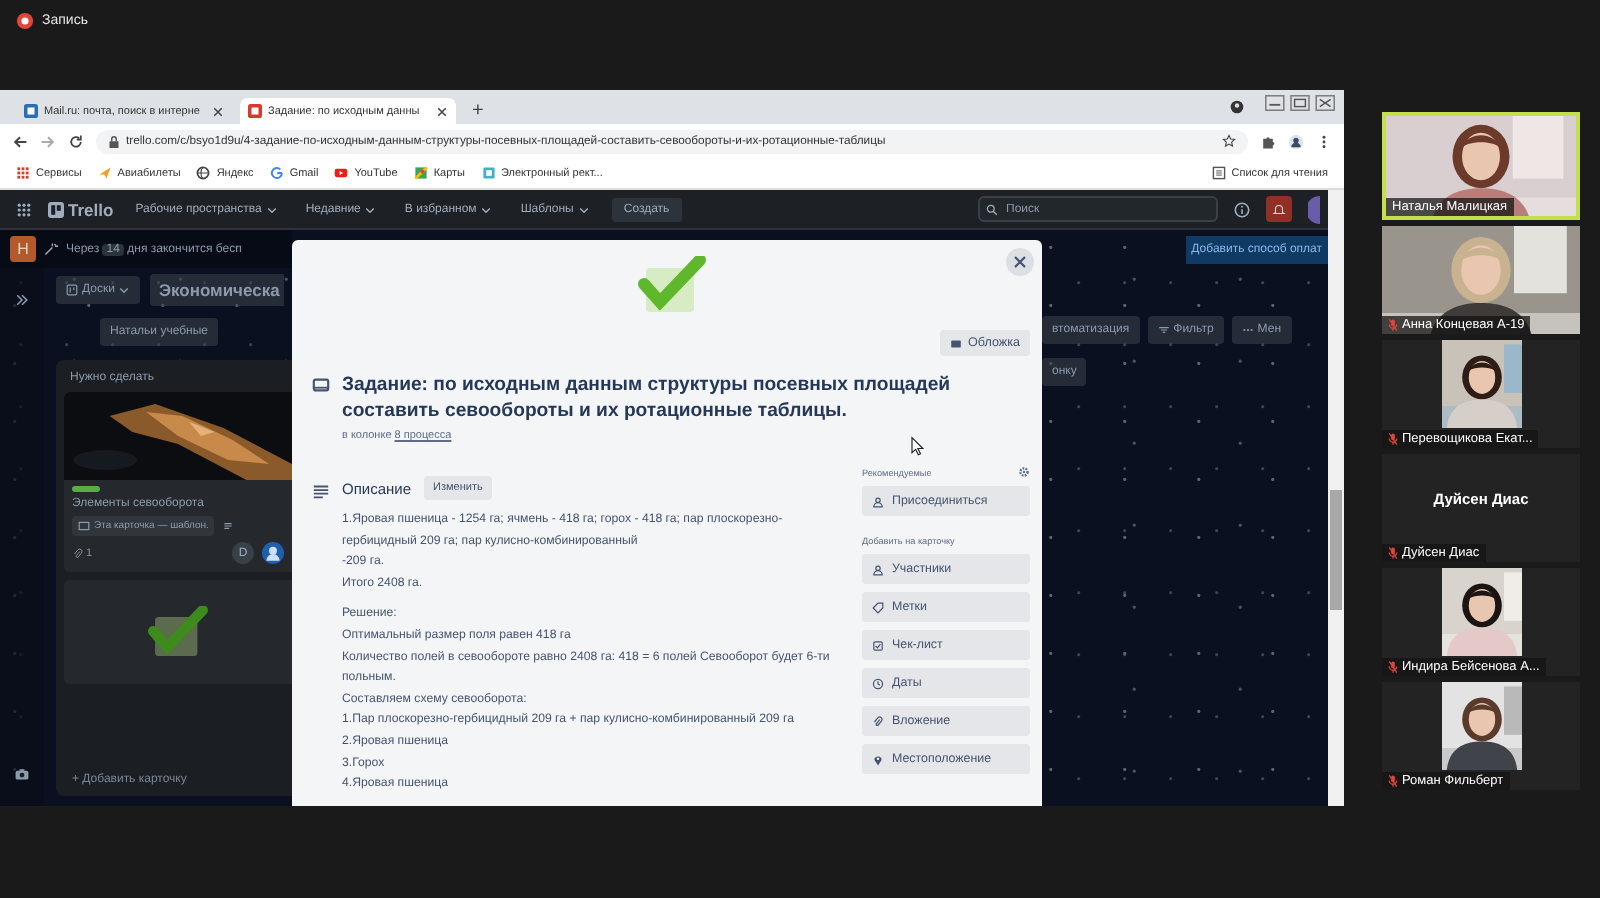 The width and height of the screenshot is (1600, 898). What do you see at coordinates (23, 249) in the screenshot?
I see `workspace-avatar: H` at bounding box center [23, 249].